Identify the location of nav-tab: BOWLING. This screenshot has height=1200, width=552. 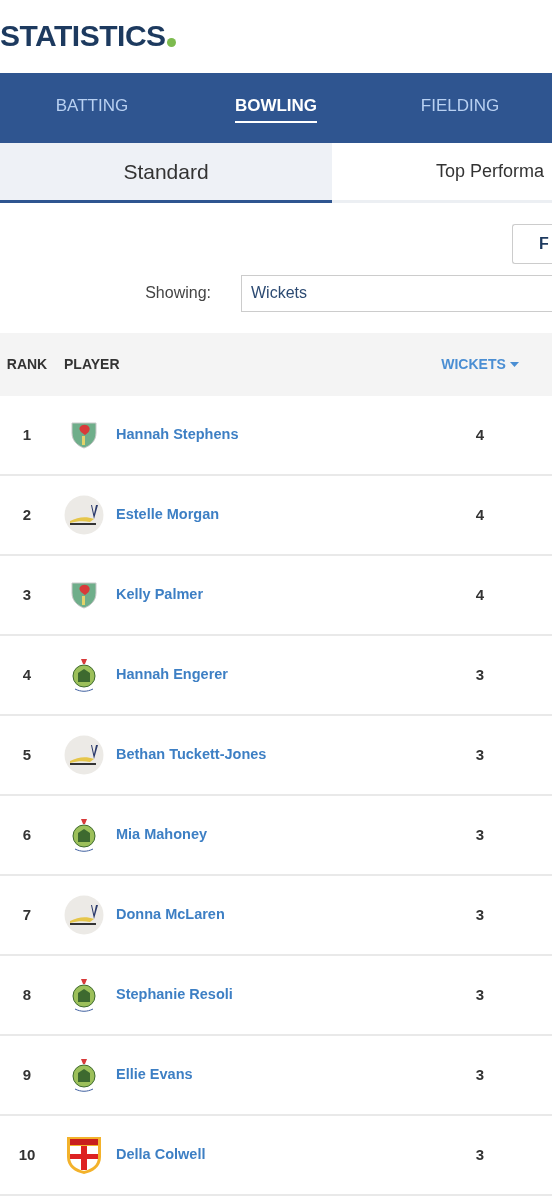
(276, 108).